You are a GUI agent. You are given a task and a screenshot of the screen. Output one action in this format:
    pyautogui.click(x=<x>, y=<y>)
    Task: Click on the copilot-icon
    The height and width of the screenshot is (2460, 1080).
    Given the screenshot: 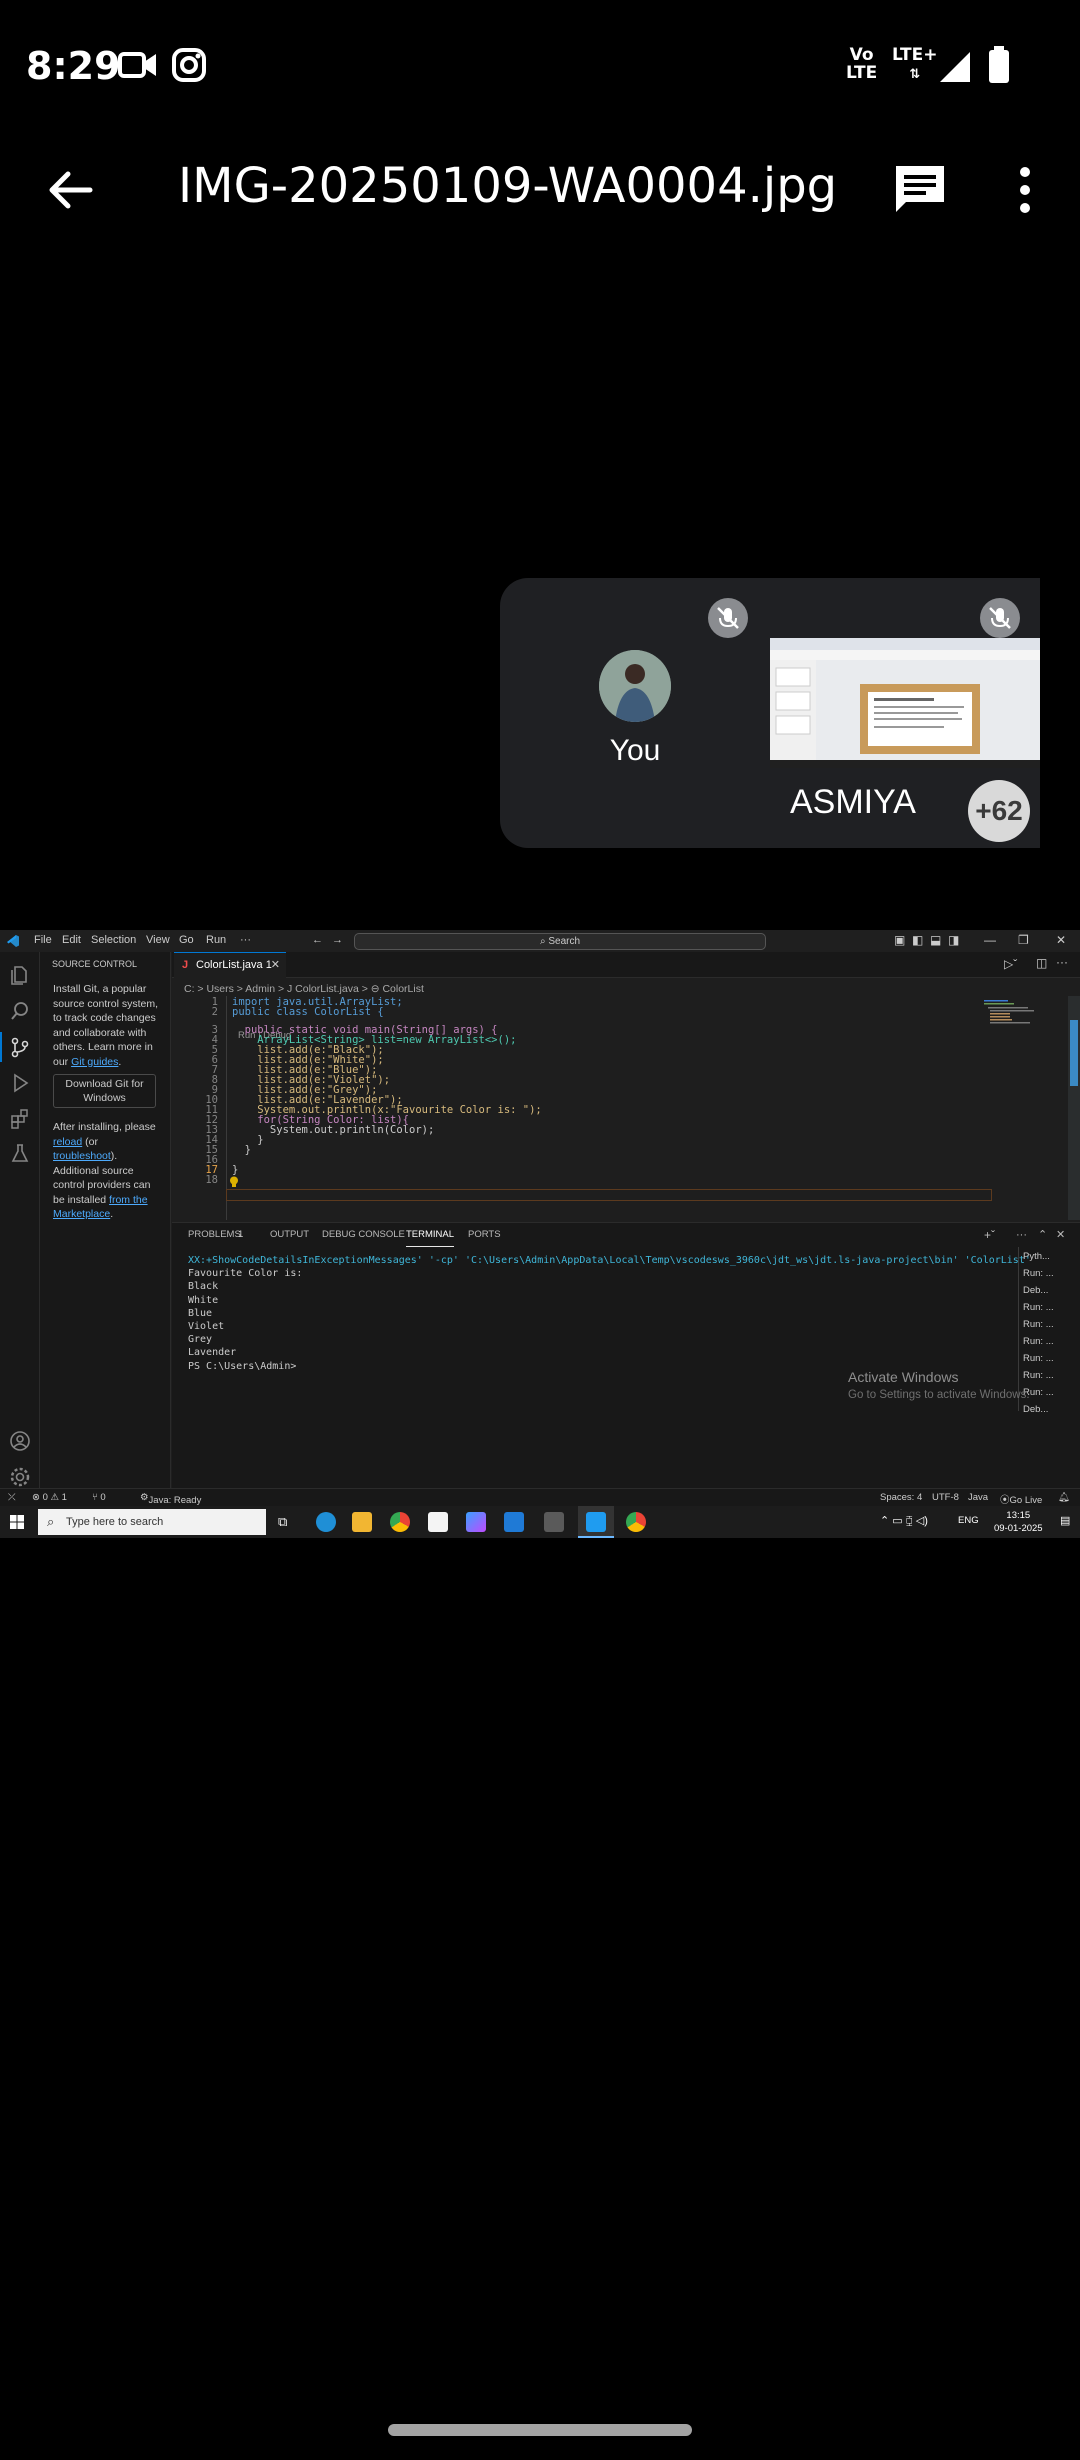 What is the action you would take?
    pyautogui.click(x=476, y=1522)
    